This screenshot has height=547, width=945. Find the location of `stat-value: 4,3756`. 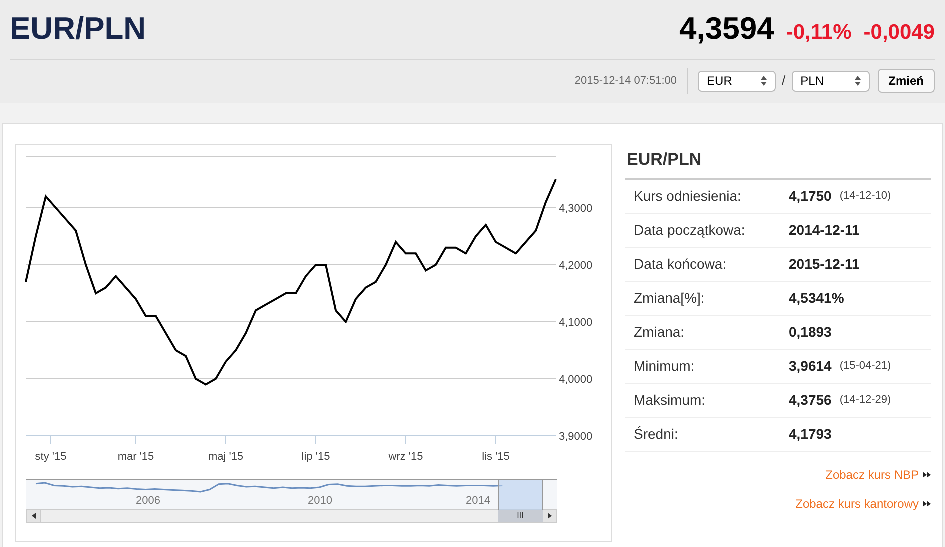

stat-value: 4,3756 is located at coordinates (810, 400).